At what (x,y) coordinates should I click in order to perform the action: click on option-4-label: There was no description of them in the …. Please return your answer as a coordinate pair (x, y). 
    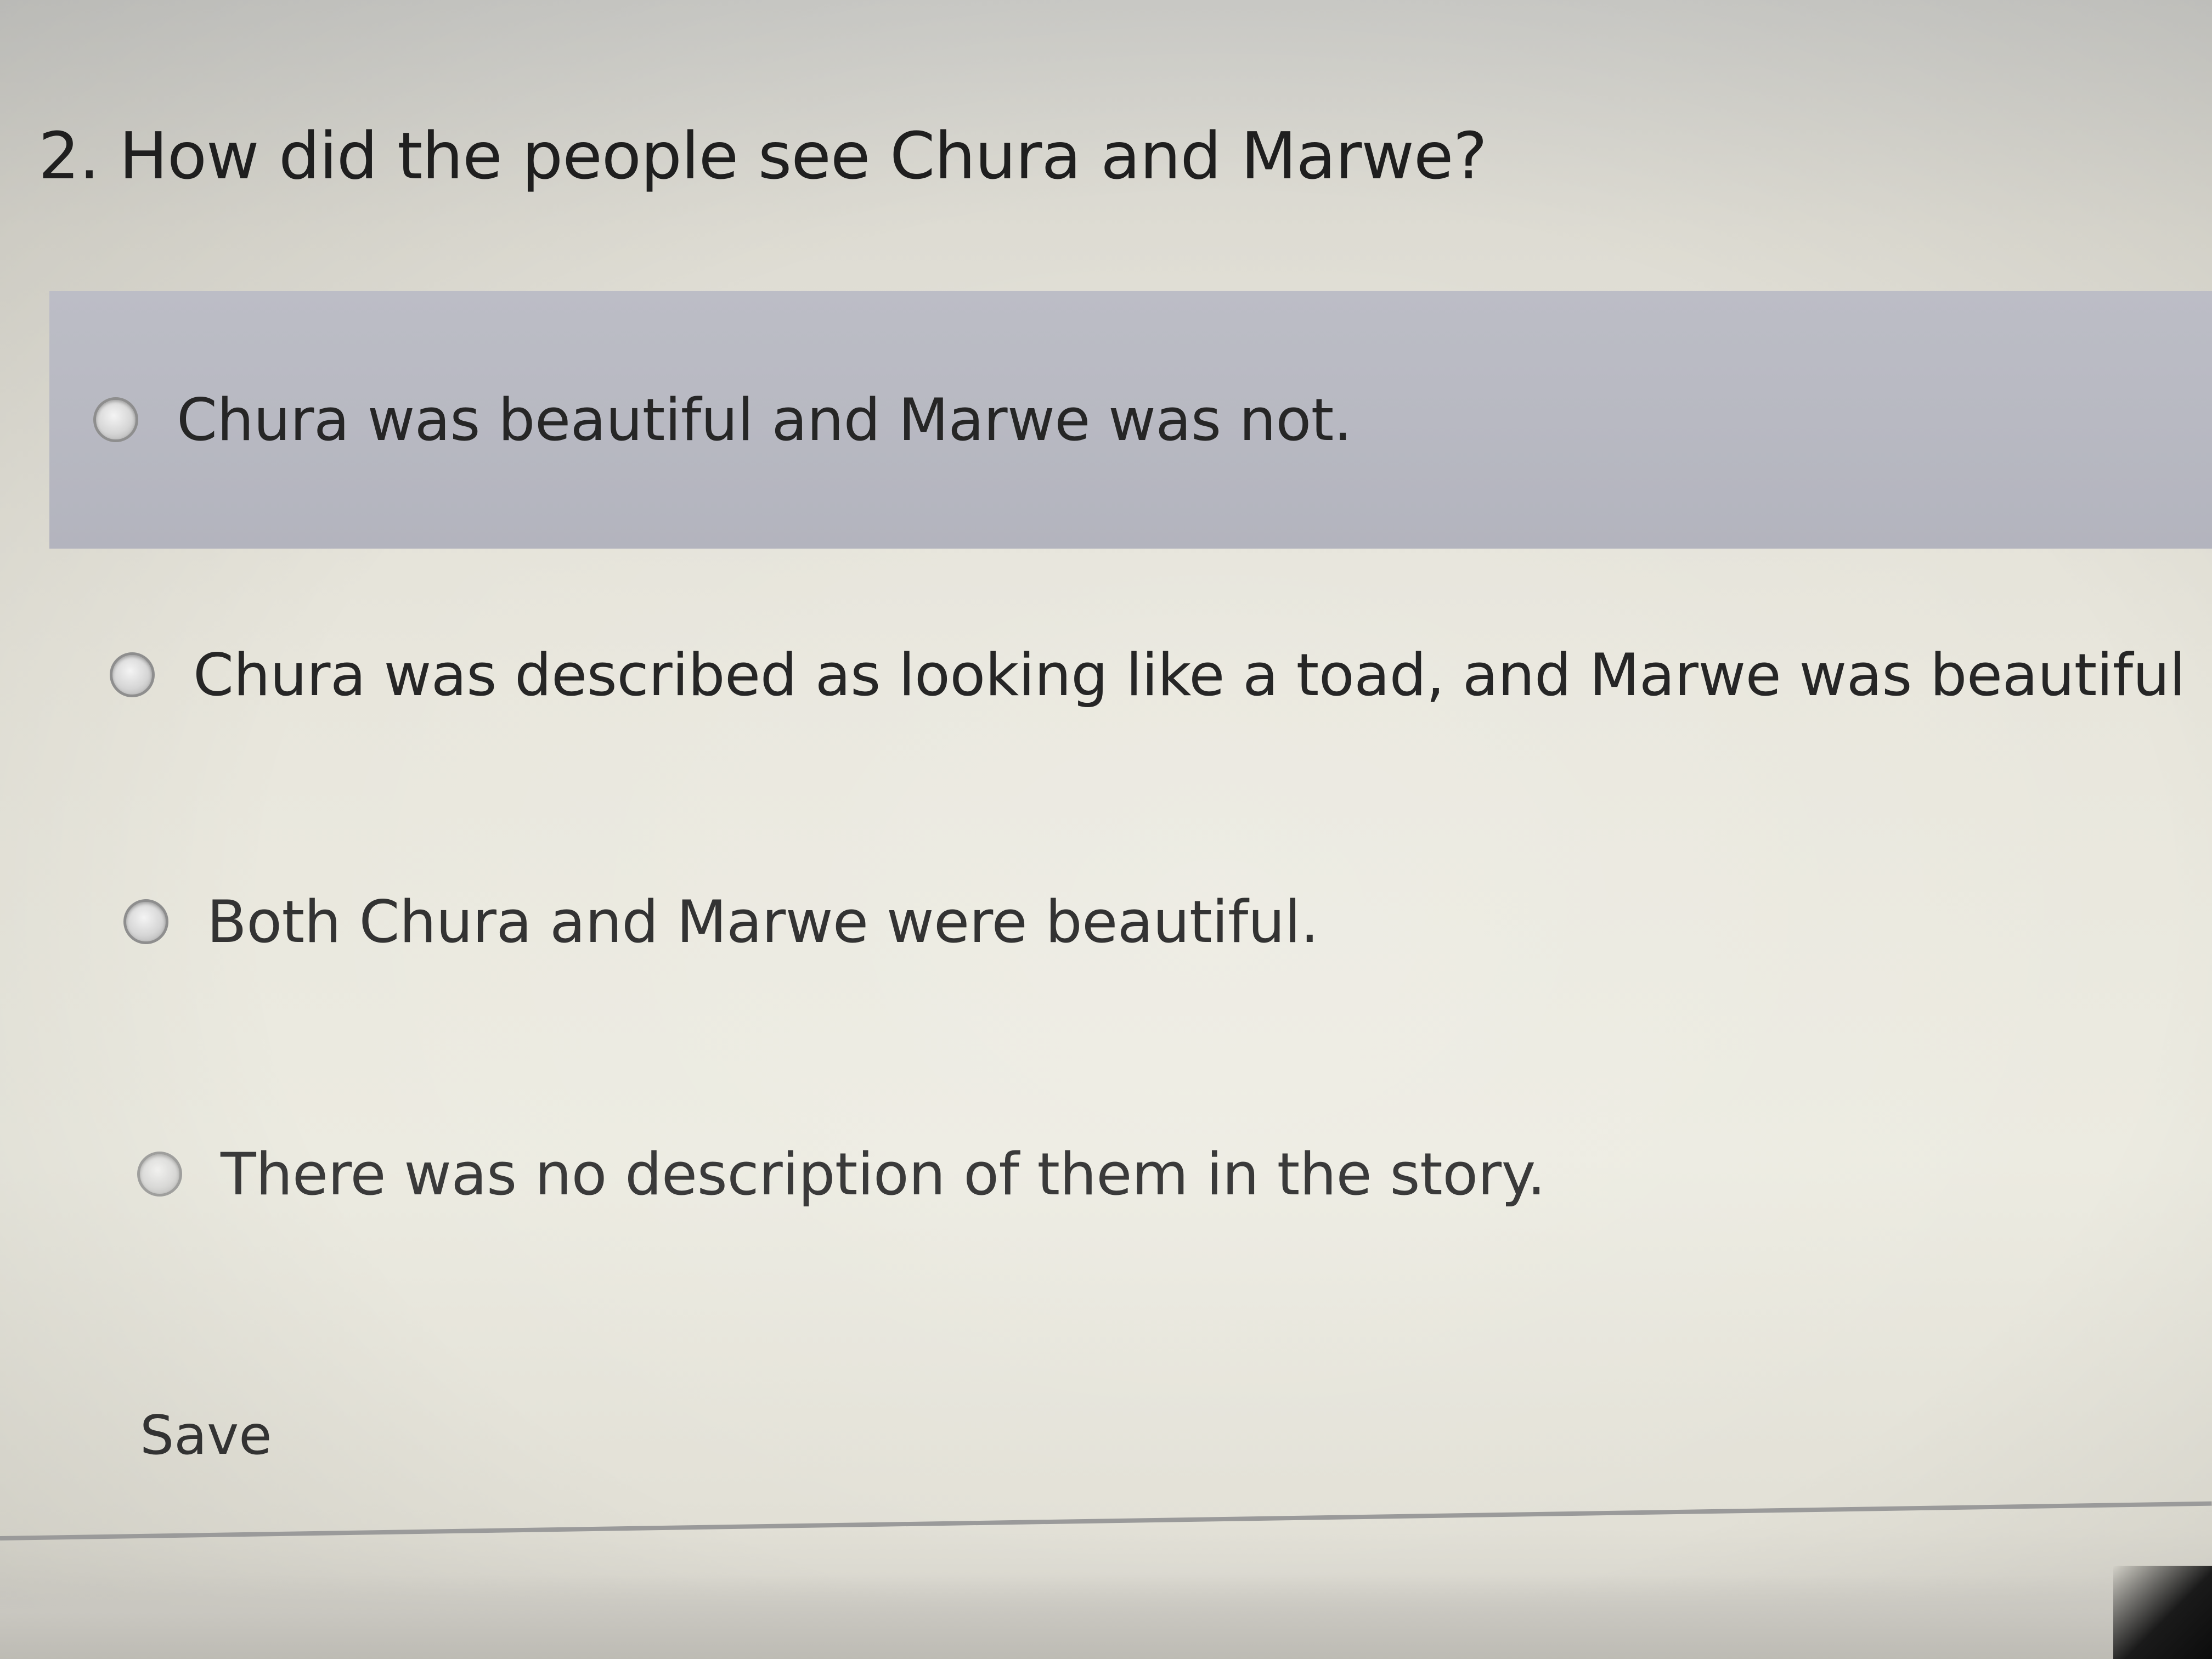
    Looking at the image, I should click on (883, 1174).